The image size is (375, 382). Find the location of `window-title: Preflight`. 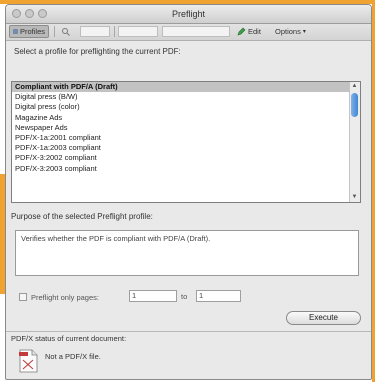

window-title: Preflight is located at coordinates (188, 14).